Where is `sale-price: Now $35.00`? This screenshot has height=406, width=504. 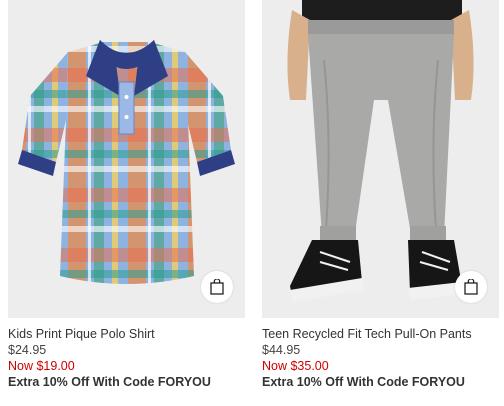 sale-price: Now $35.00 is located at coordinates (295, 366).